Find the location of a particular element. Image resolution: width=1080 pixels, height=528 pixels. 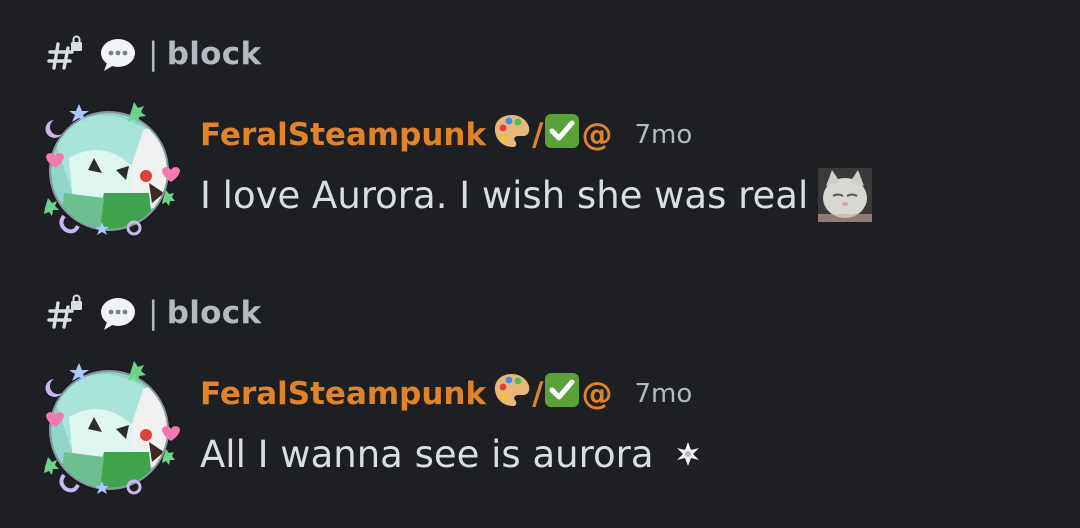

message-body: I love Aurora. I wish she was real is located at coordinates (640, 195).